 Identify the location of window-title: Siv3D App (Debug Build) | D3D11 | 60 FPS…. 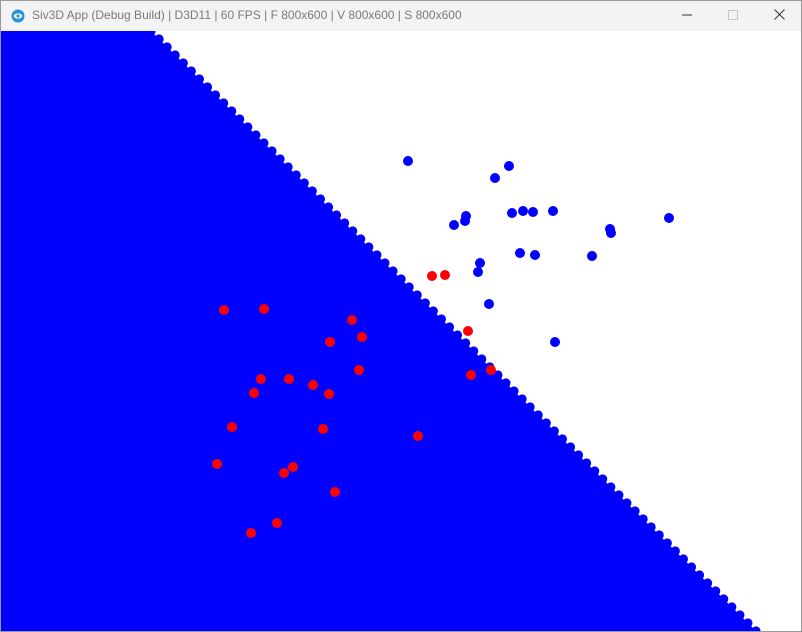
(247, 15).